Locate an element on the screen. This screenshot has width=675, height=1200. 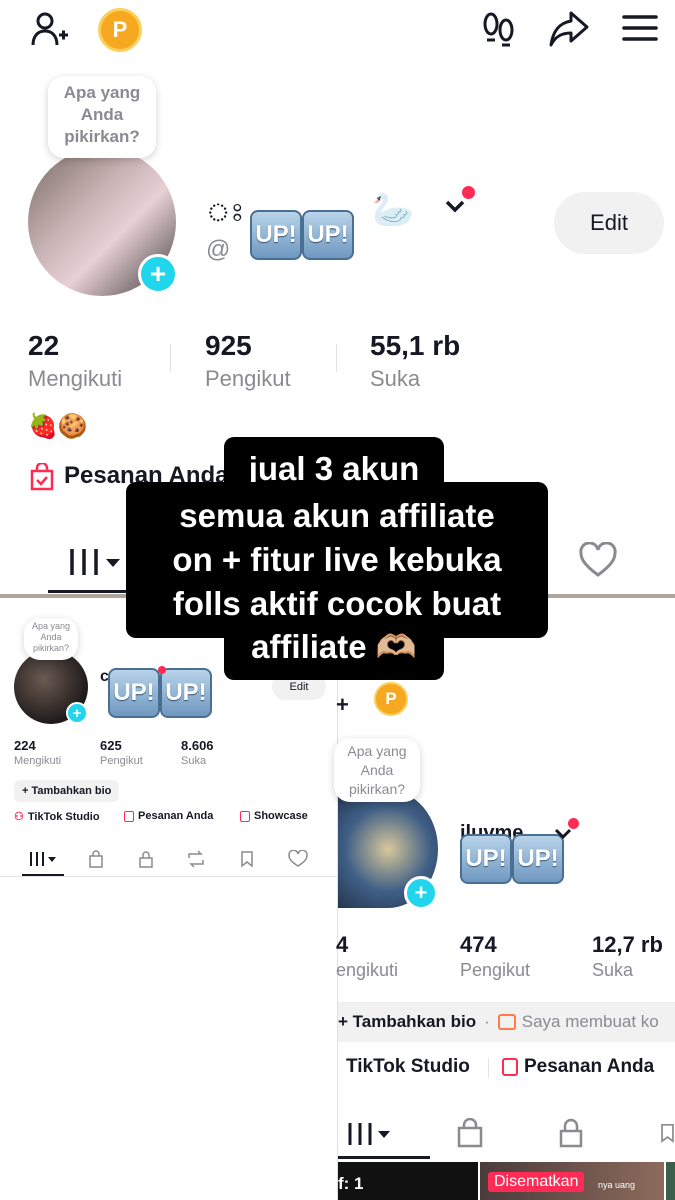
share-icon is located at coordinates (569, 29).